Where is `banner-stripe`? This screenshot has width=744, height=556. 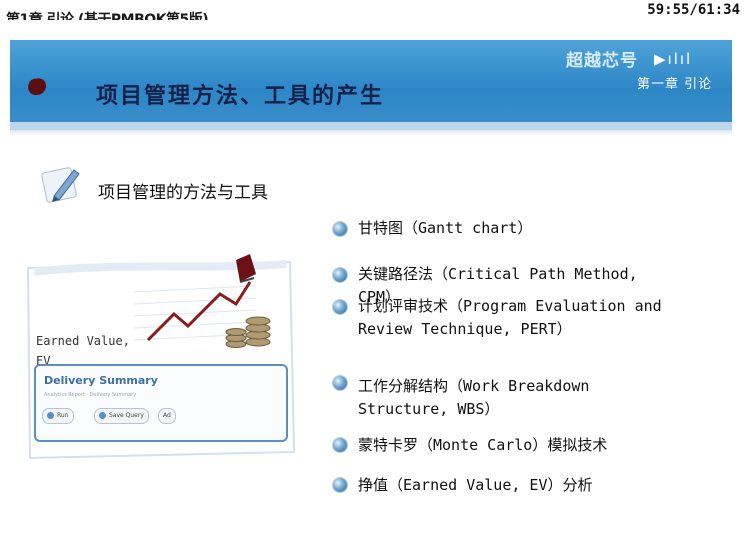 banner-stripe is located at coordinates (371, 133).